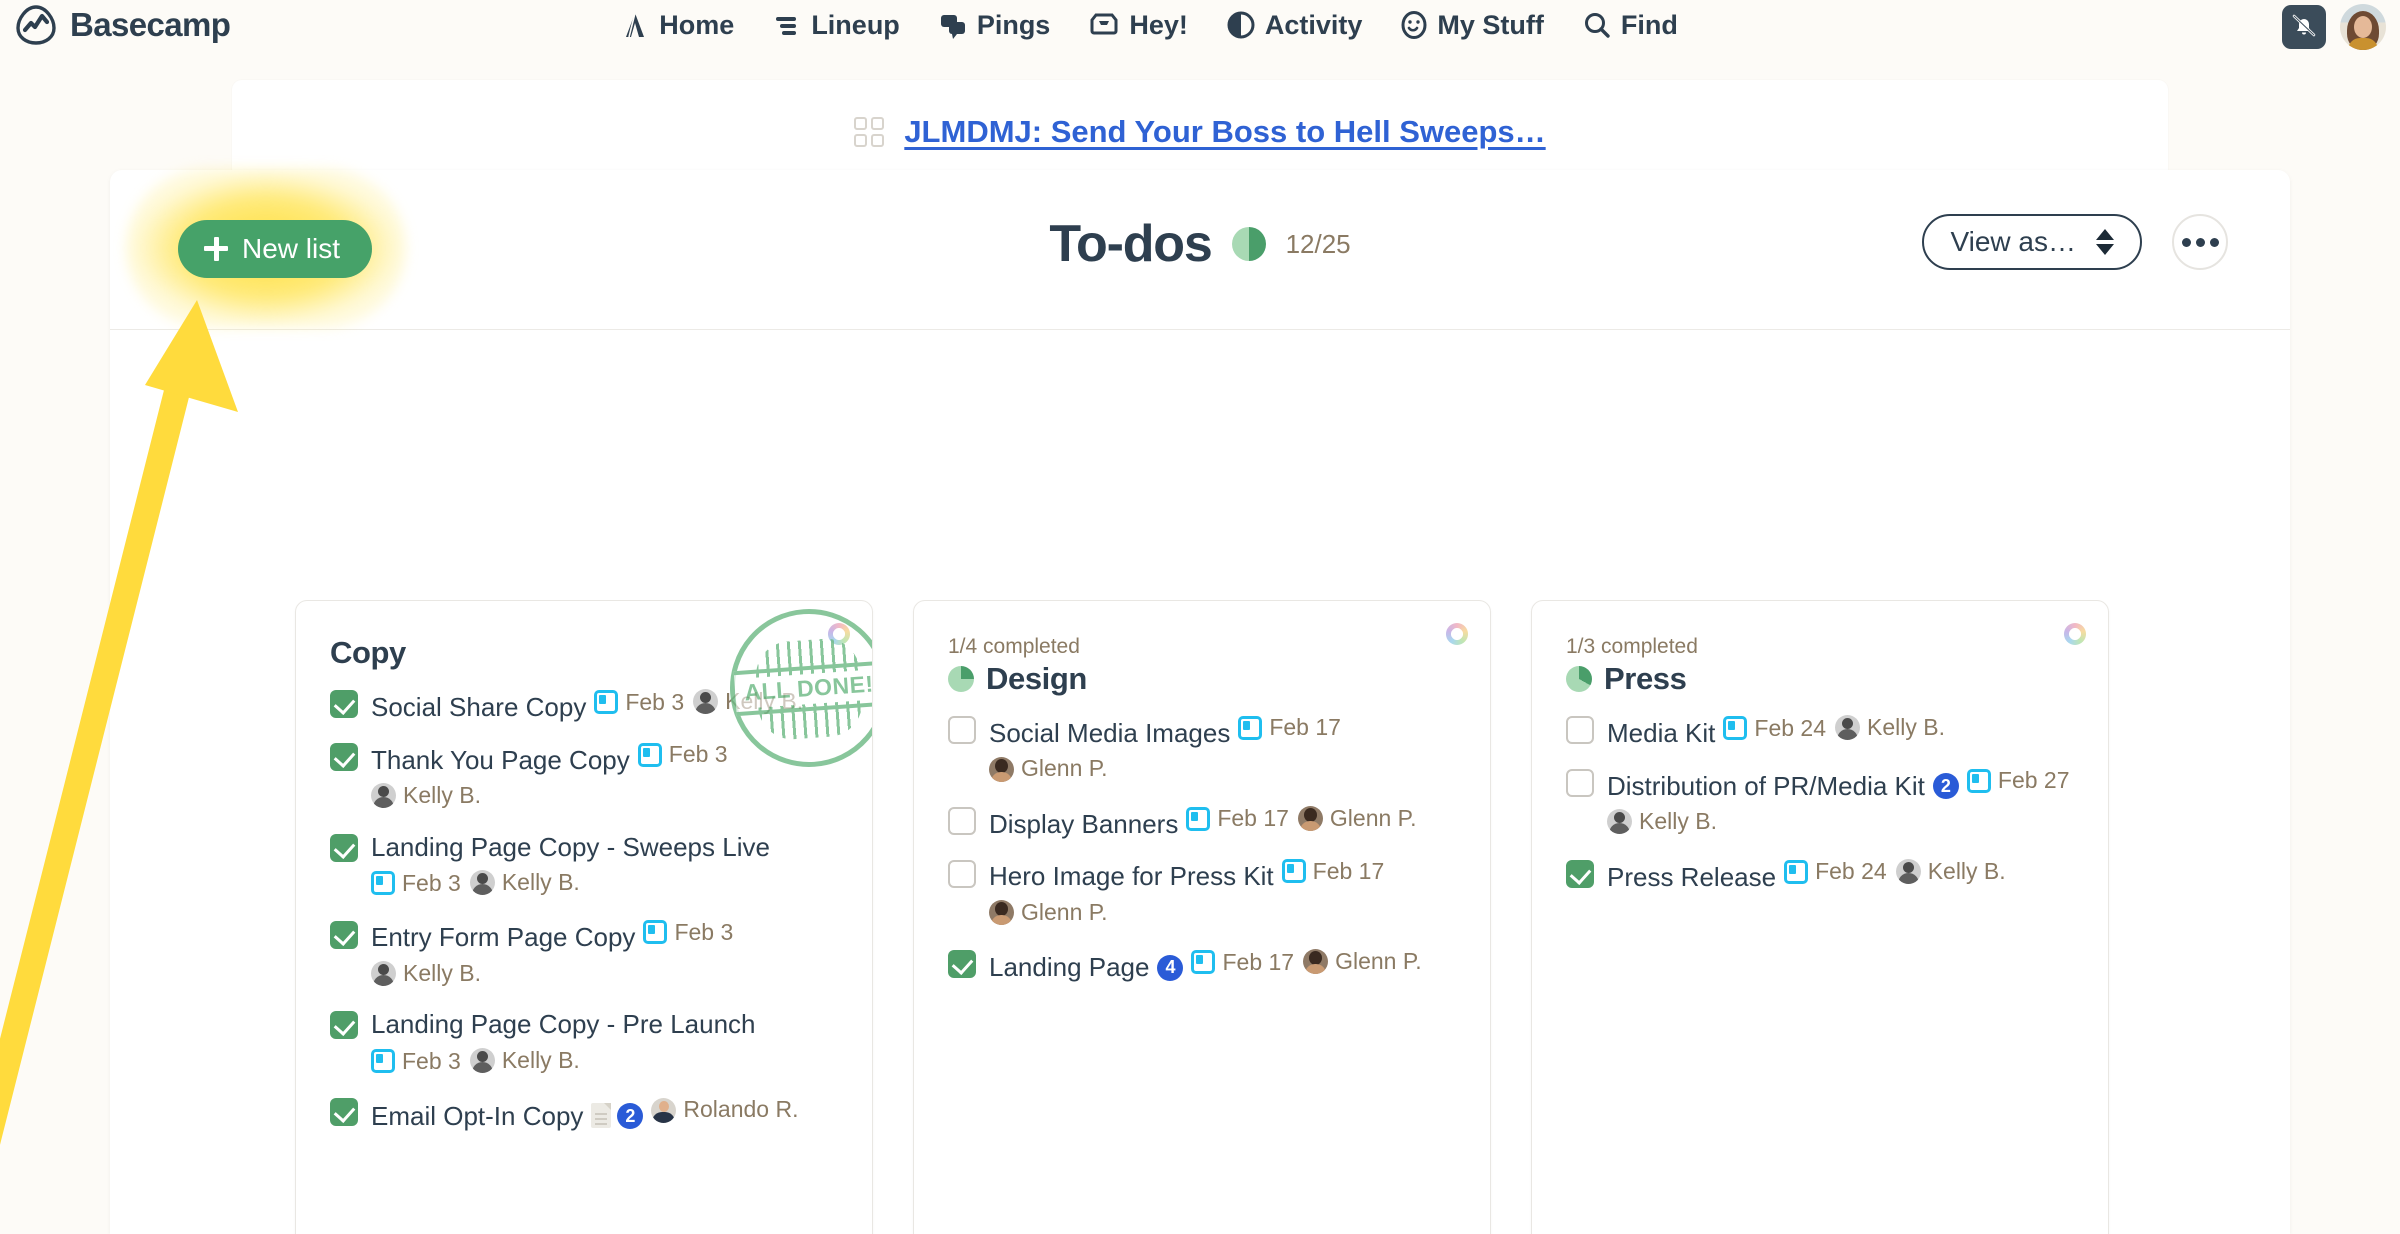  Describe the element at coordinates (1131, 876) in the screenshot. I see `todo-title: Hero Image for Press Kit` at that location.